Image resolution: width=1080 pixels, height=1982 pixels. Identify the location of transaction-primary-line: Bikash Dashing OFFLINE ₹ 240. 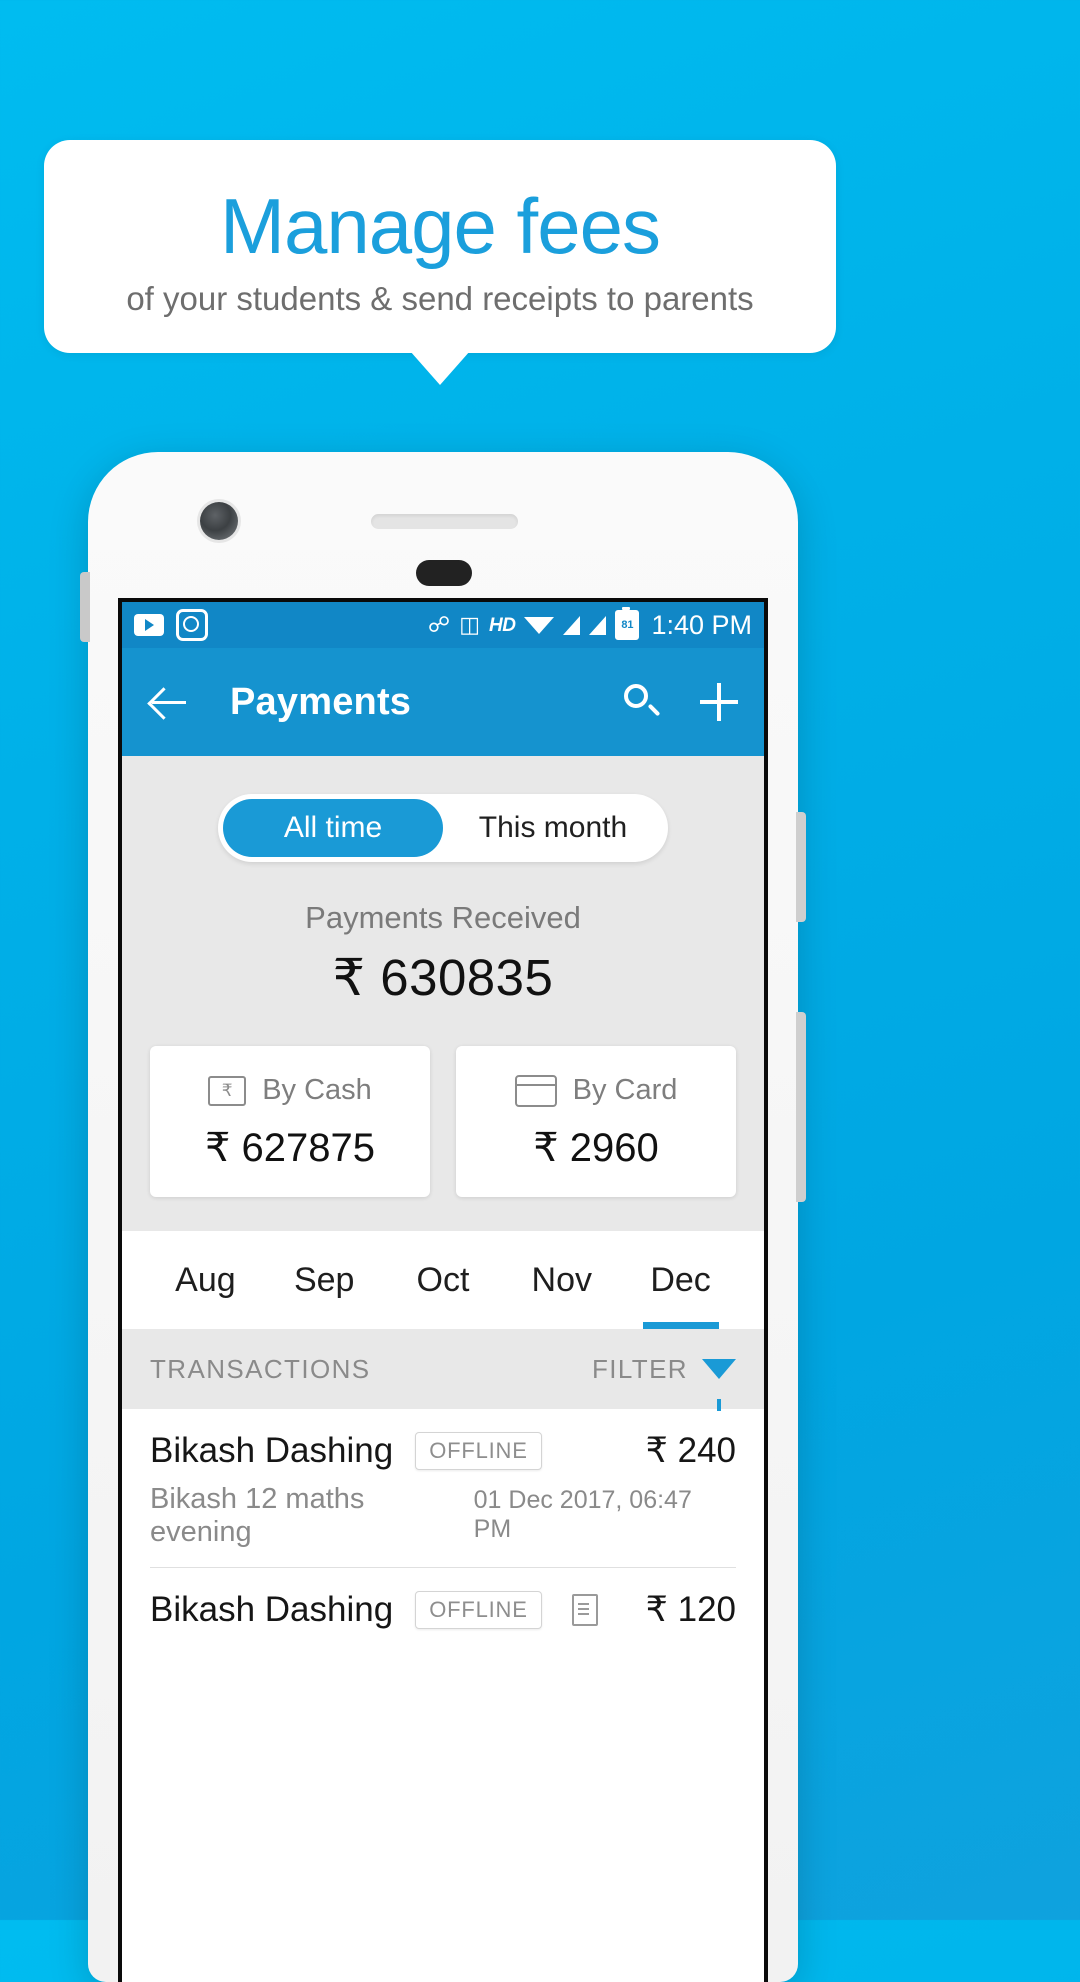
(443, 1451).